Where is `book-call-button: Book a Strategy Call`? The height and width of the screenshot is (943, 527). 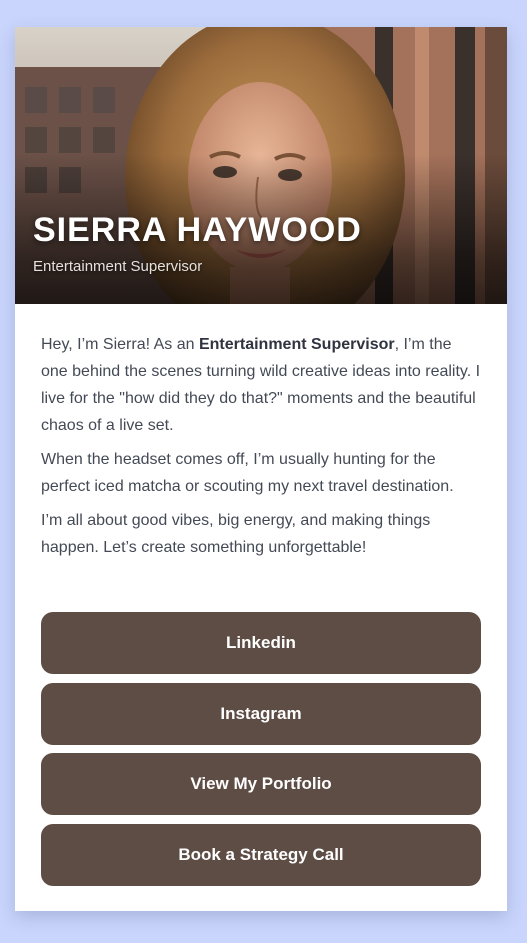
book-call-button: Book a Strategy Call is located at coordinates (261, 854).